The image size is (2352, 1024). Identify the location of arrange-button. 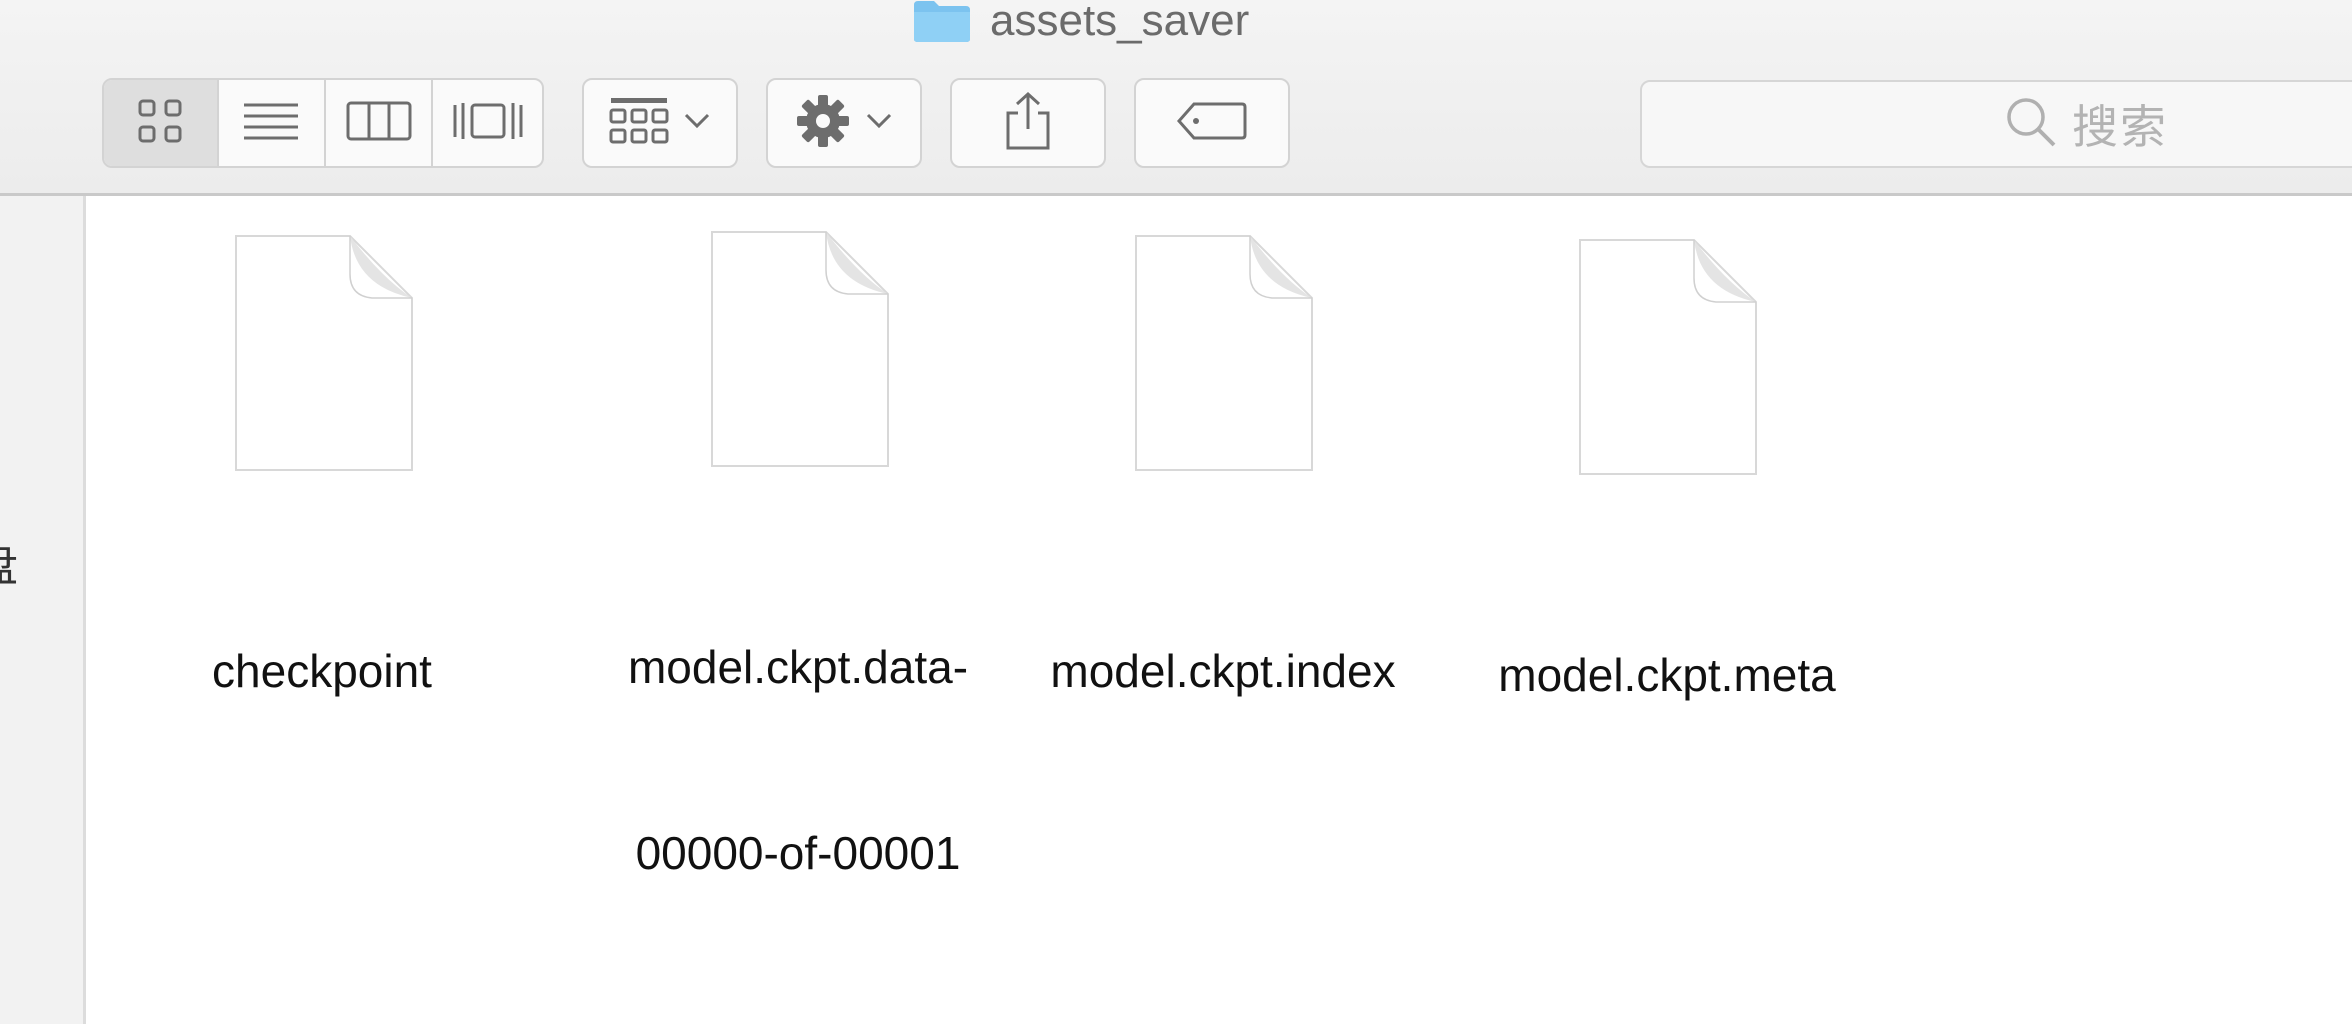
(660, 123).